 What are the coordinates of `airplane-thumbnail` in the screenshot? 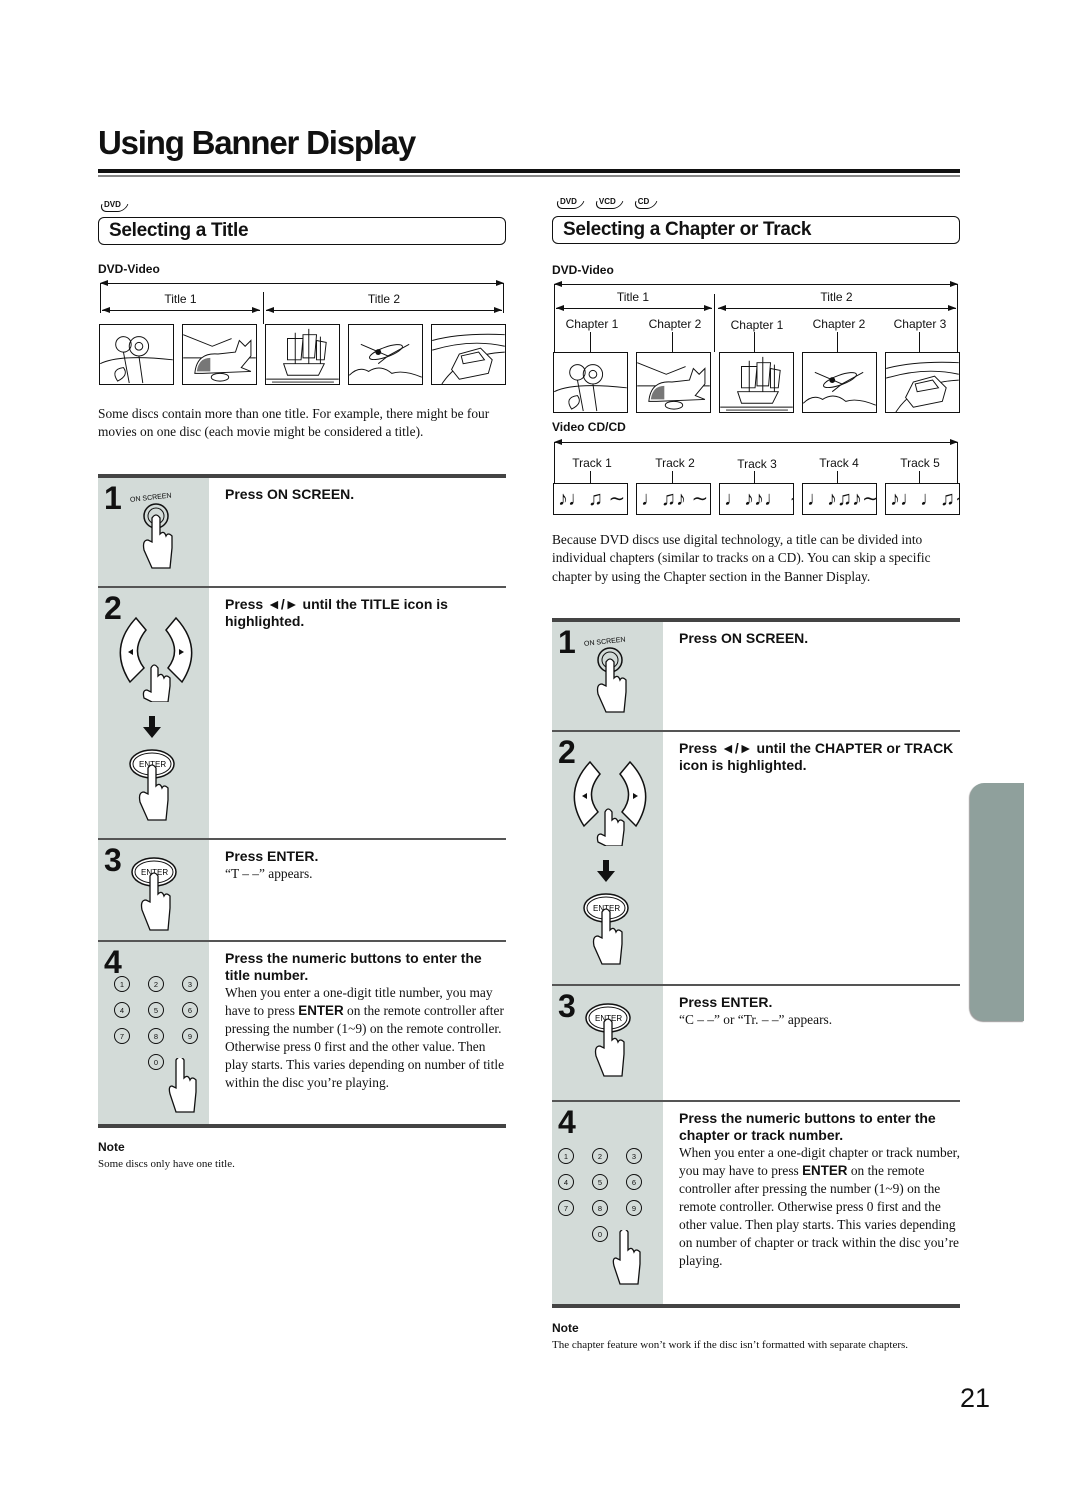 It's located at (839, 382).